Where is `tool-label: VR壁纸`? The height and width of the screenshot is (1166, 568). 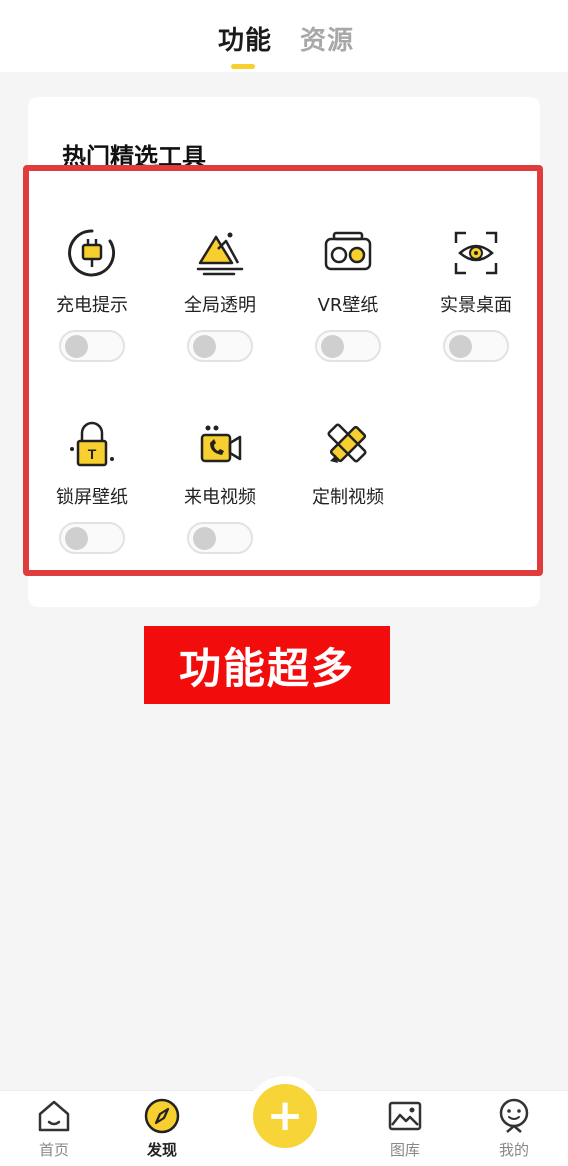
tool-label: VR壁纸 is located at coordinates (348, 305).